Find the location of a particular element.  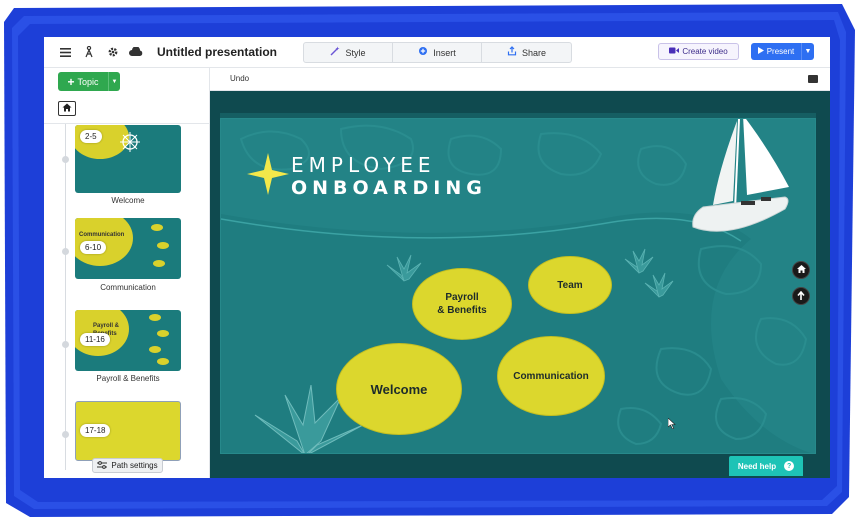

gear-icon is located at coordinates (113, 52).